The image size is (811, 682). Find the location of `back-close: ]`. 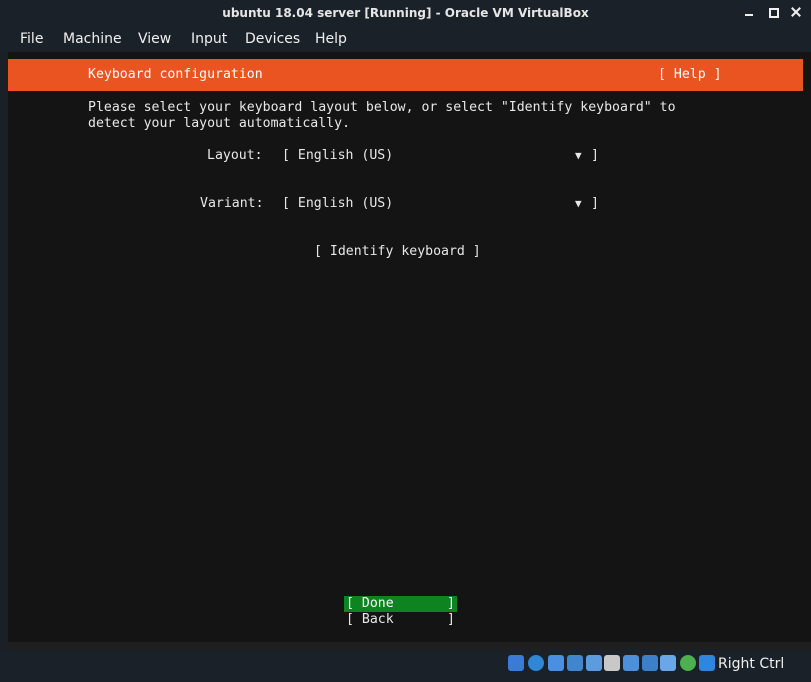

back-close: ] is located at coordinates (451, 619).